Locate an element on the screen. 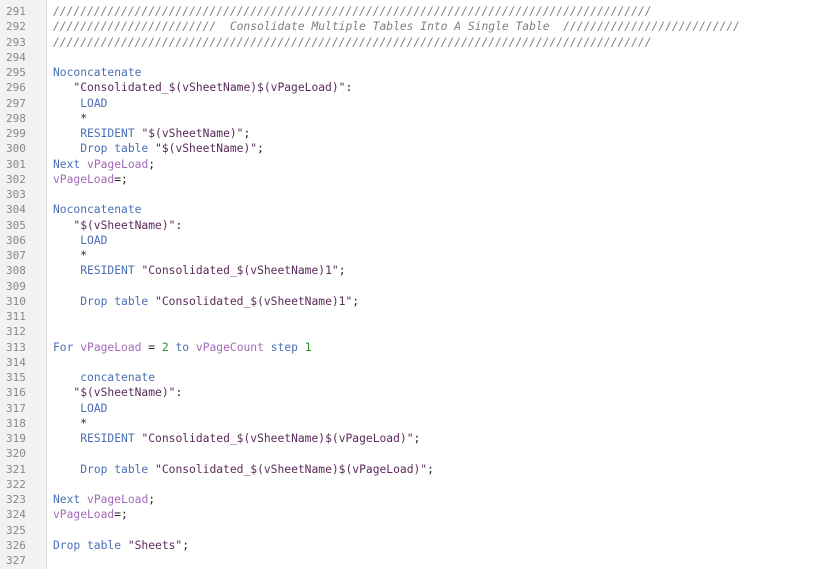  variable-token: vPageCount is located at coordinates (229, 347).